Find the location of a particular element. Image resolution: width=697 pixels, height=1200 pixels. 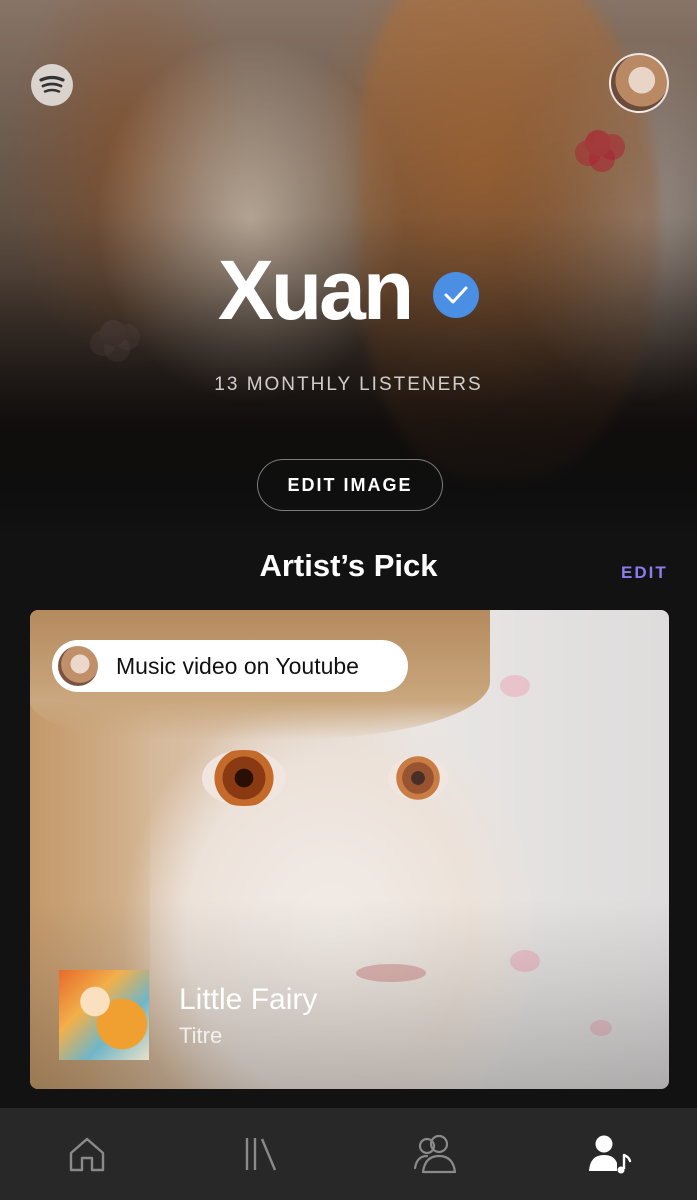

music-video-badge: Music video on Youtube is located at coordinates (230, 666).